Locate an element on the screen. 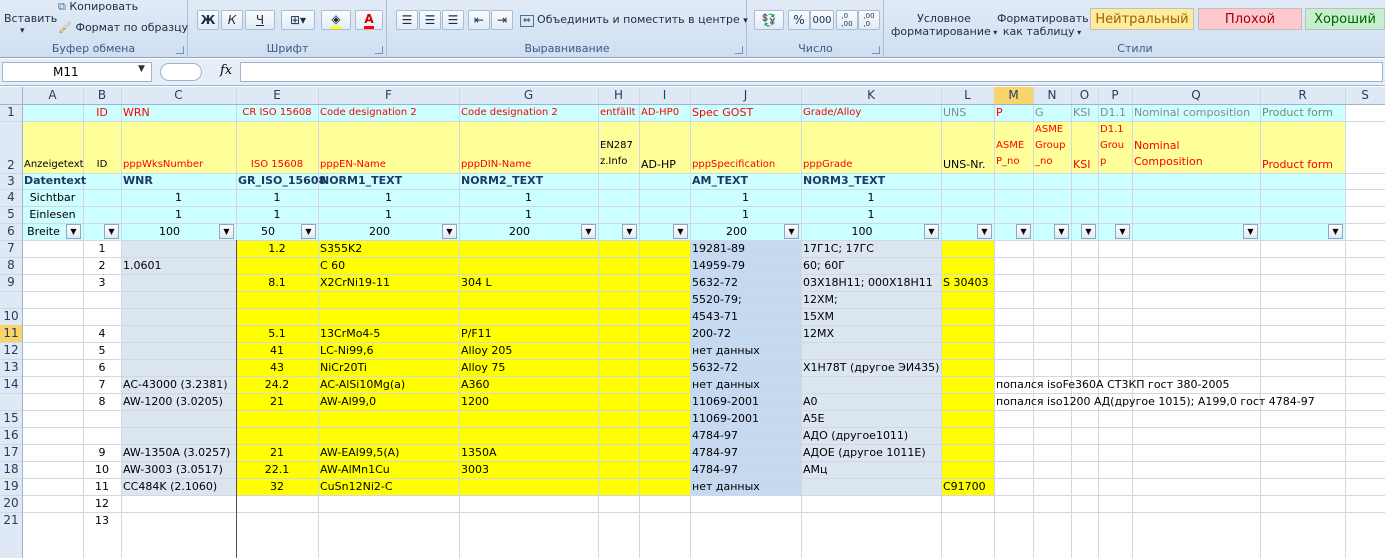 Image resolution: width=1385 pixels, height=558 pixels. header-row1-r: Product form is located at coordinates (1302, 112).